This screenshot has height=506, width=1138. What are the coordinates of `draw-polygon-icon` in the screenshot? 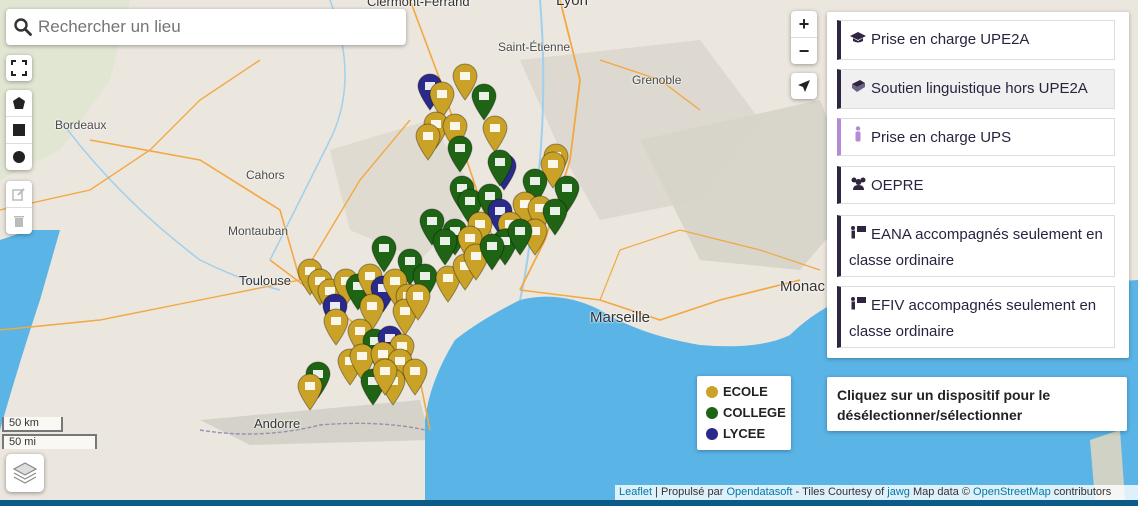 It's located at (19, 103).